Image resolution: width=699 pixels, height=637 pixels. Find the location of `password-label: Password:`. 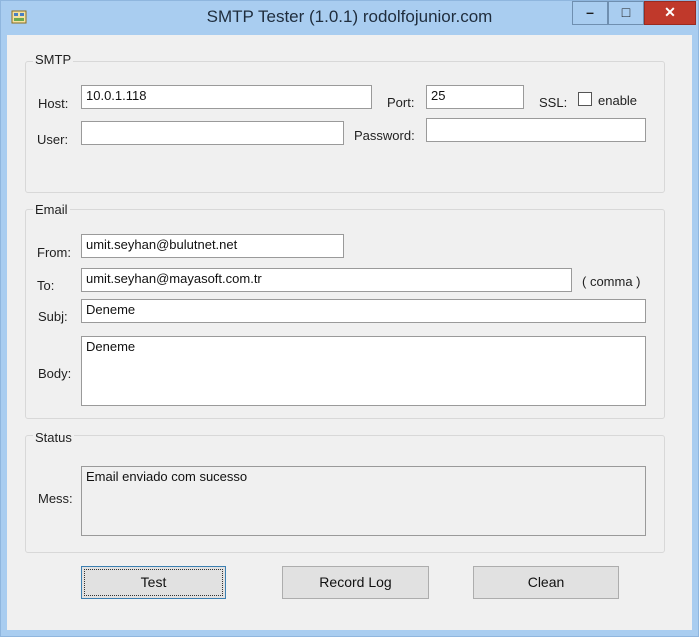

password-label: Password: is located at coordinates (384, 135).